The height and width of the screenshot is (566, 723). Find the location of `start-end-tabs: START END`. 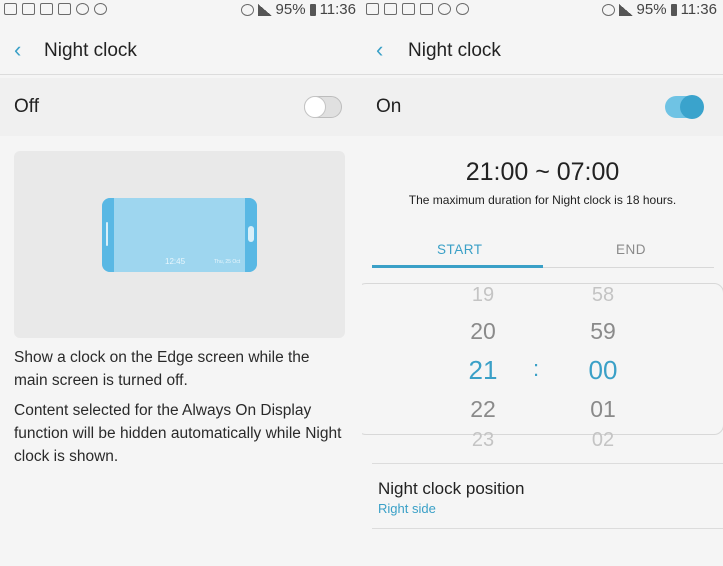

start-end-tabs: START END is located at coordinates (543, 248).